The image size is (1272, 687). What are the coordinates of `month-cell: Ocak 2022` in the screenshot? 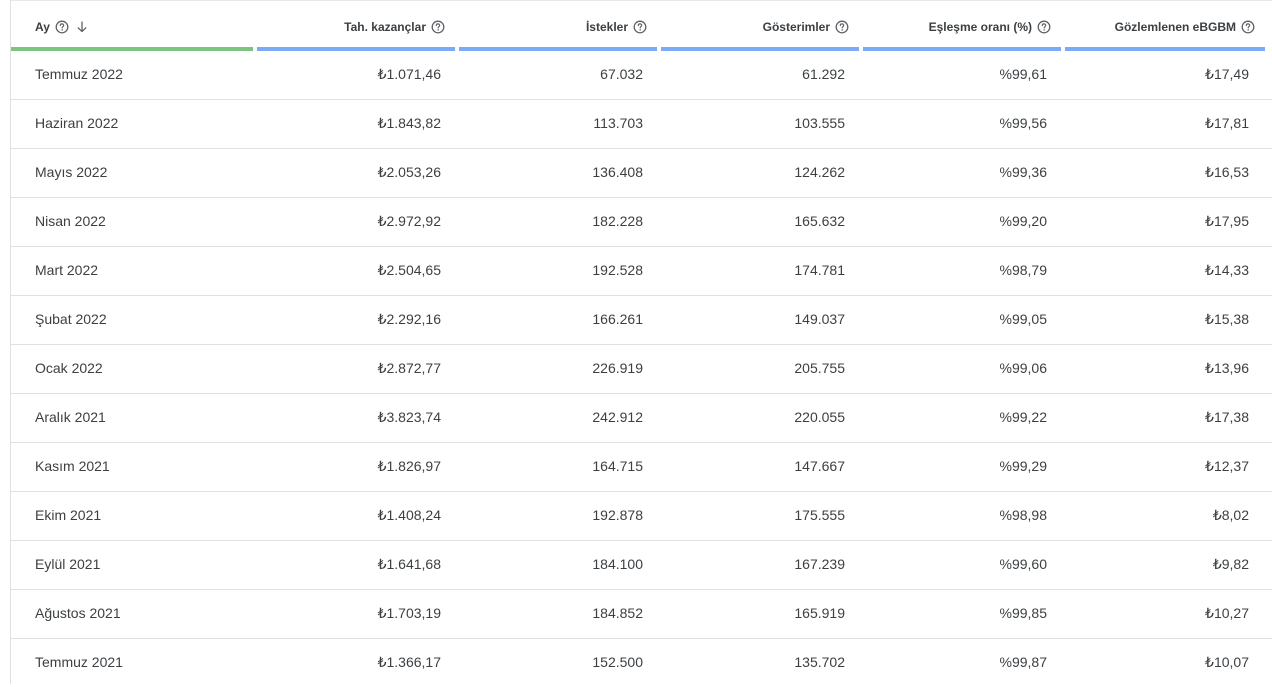 It's located at (69, 368).